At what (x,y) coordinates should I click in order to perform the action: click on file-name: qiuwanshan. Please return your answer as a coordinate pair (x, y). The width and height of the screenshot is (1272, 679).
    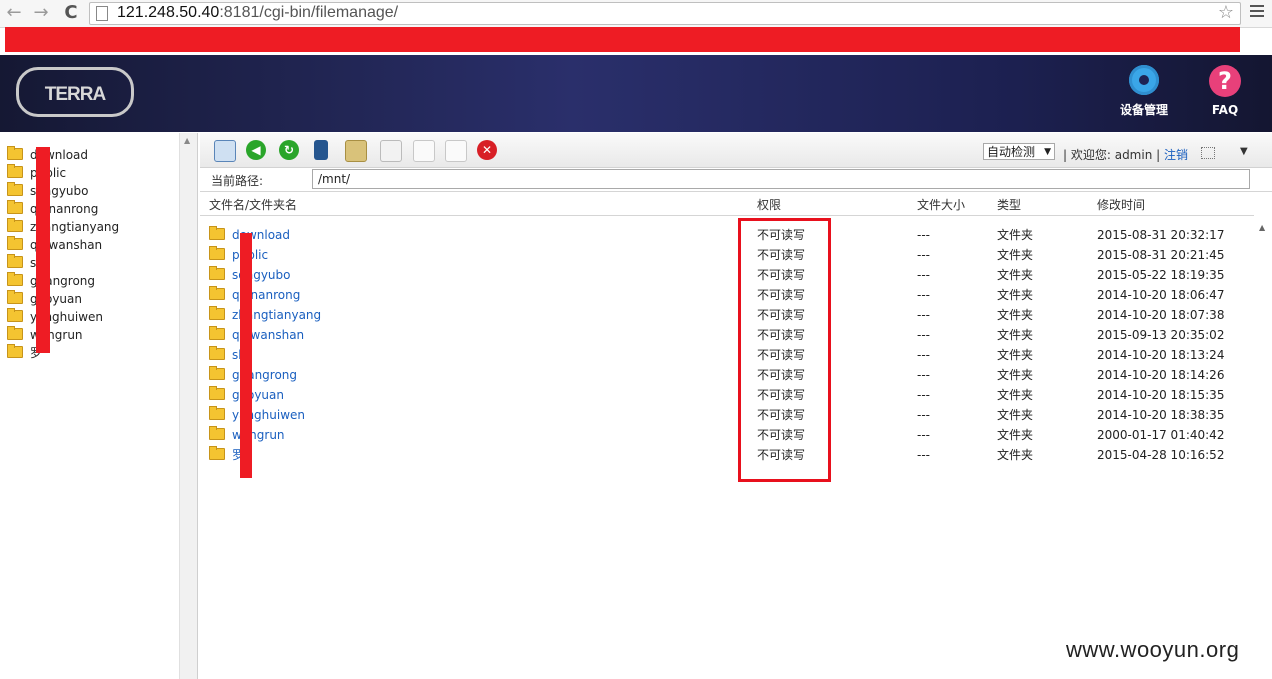
    Looking at the image, I should click on (256, 335).